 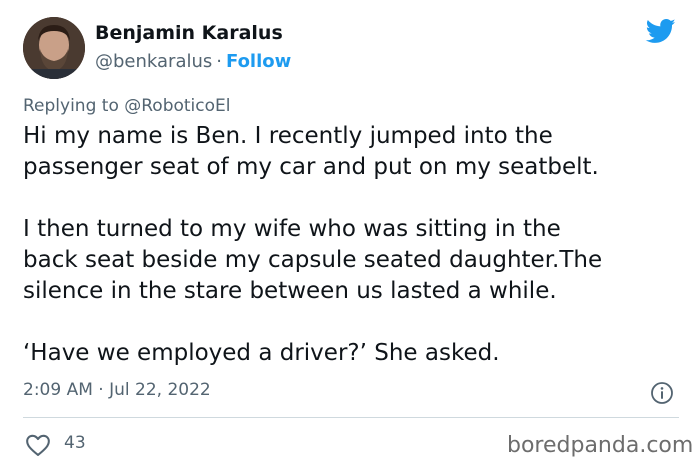 I want to click on divider, so click(x=351, y=417).